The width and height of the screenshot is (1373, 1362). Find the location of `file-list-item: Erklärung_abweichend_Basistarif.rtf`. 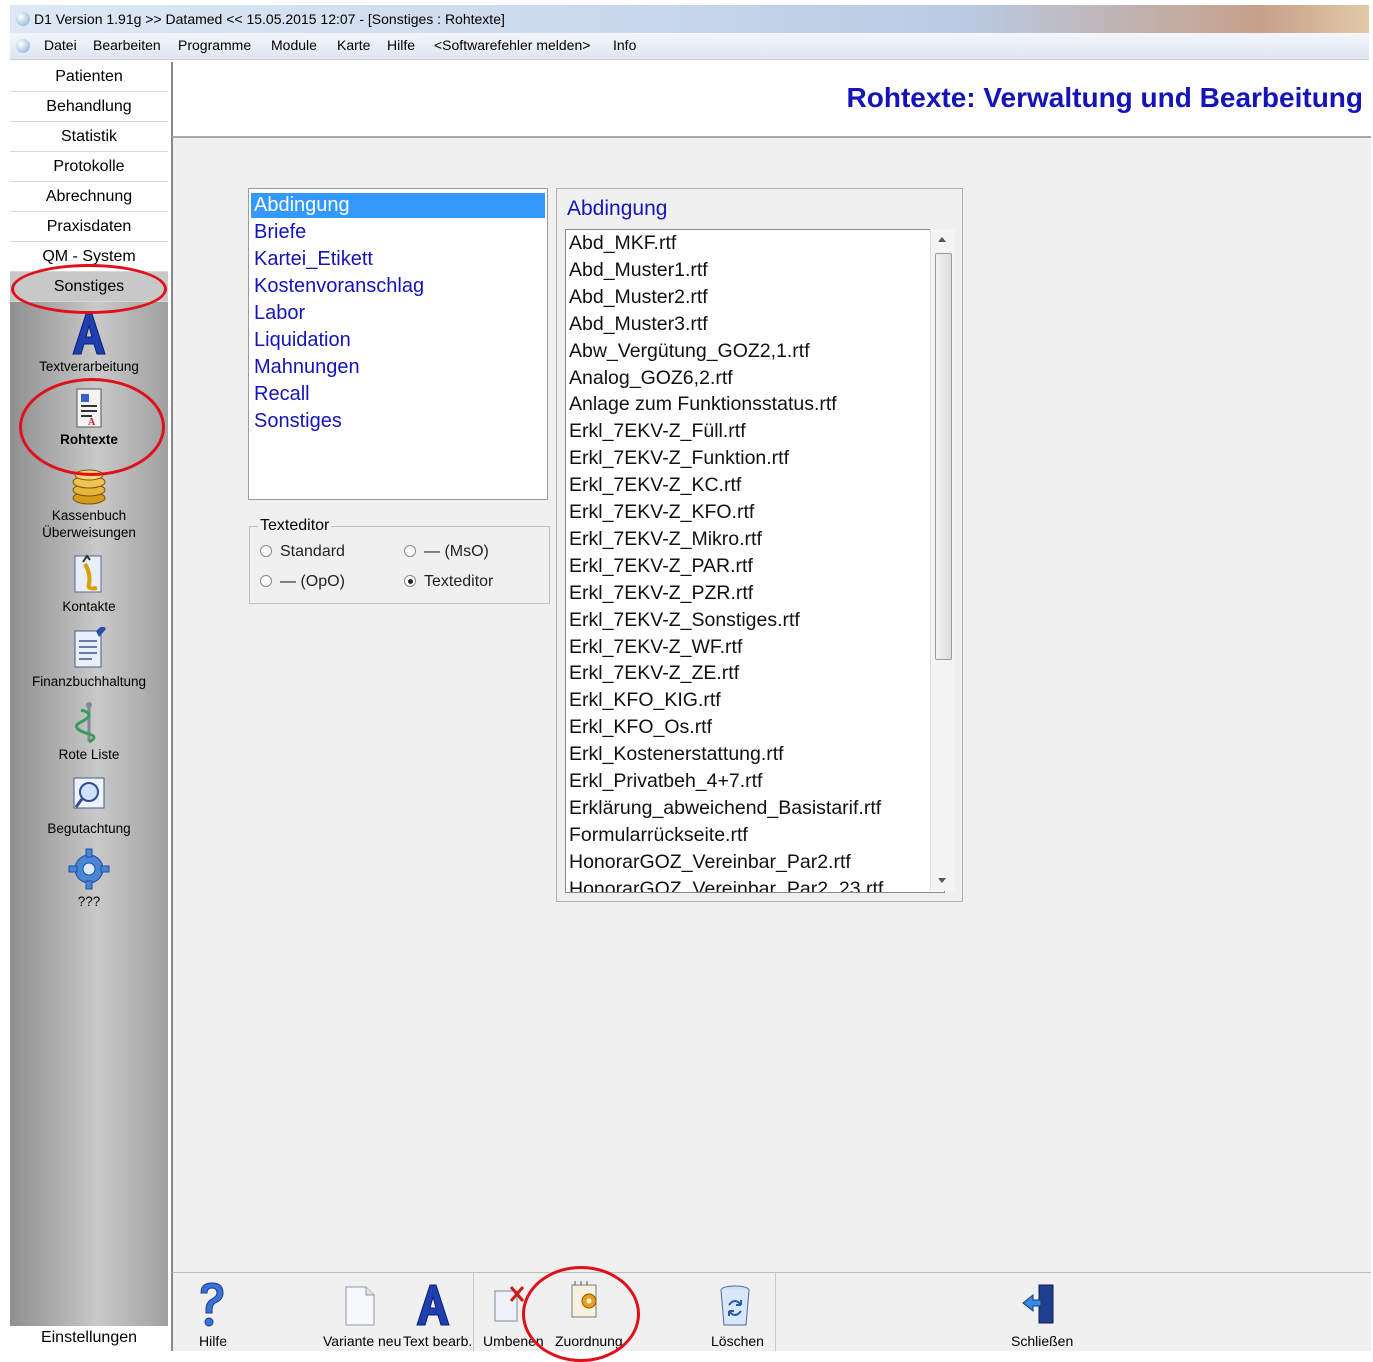

file-list-item: Erklärung_abweichend_Basistarif.rtf is located at coordinates (725, 808).